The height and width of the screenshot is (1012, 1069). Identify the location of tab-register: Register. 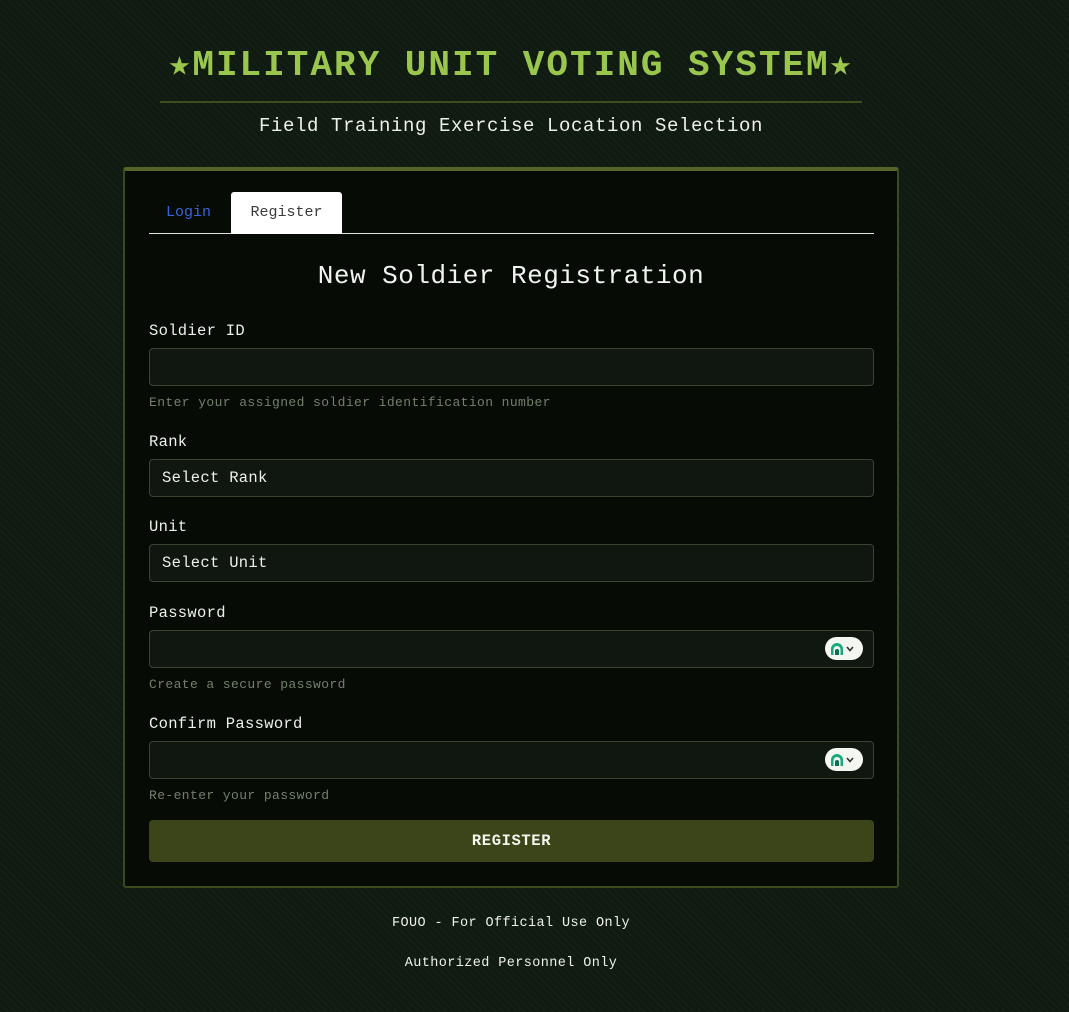
(286, 213).